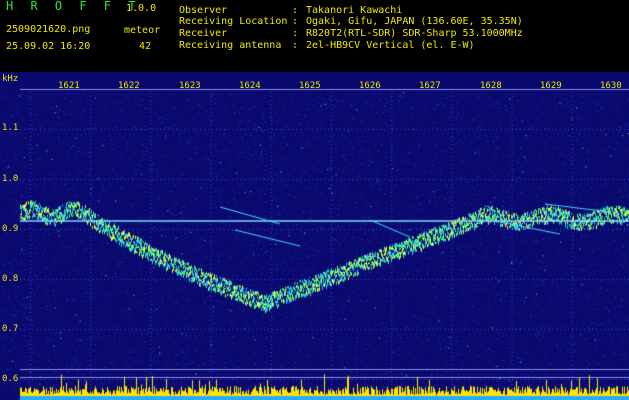 This screenshot has height=400, width=629. I want to click on antenna-label: Receiving antenna, so click(230, 45).